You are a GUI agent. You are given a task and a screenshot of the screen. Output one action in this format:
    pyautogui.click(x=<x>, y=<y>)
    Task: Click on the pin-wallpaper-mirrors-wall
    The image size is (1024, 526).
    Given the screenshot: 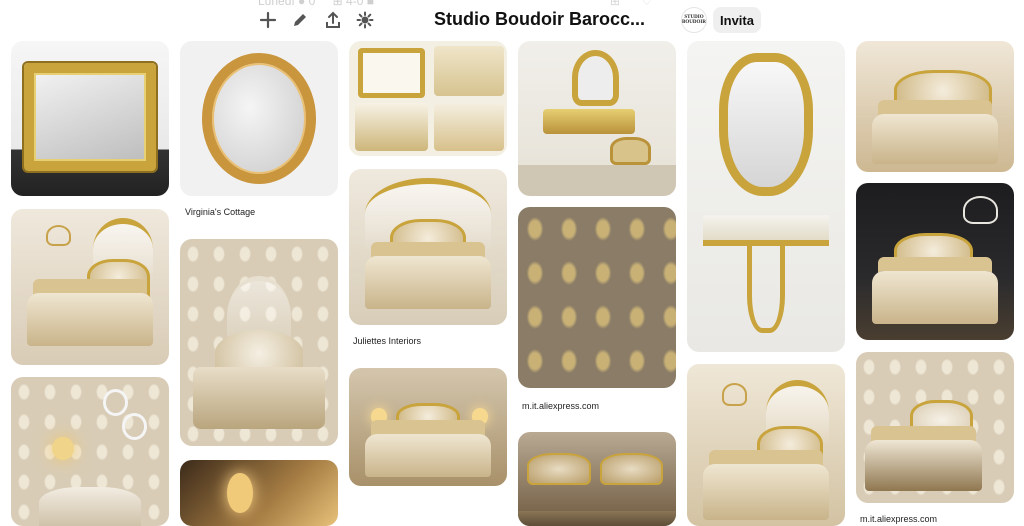 What is the action you would take?
    pyautogui.click(x=90, y=451)
    